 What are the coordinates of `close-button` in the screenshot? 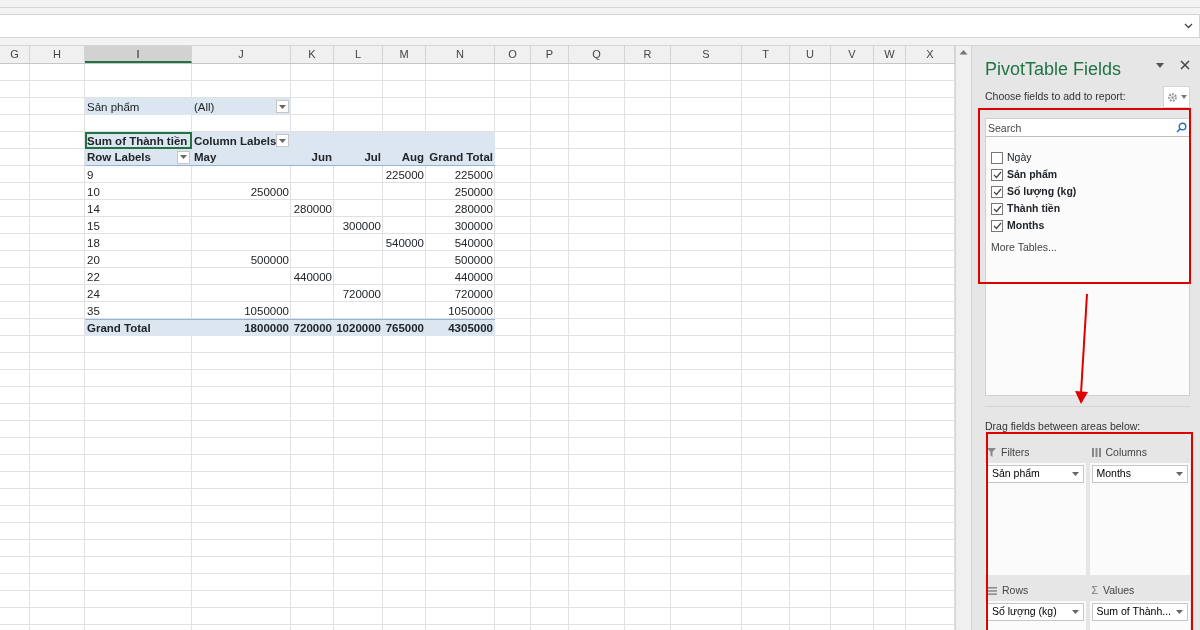 It's located at (1185, 65).